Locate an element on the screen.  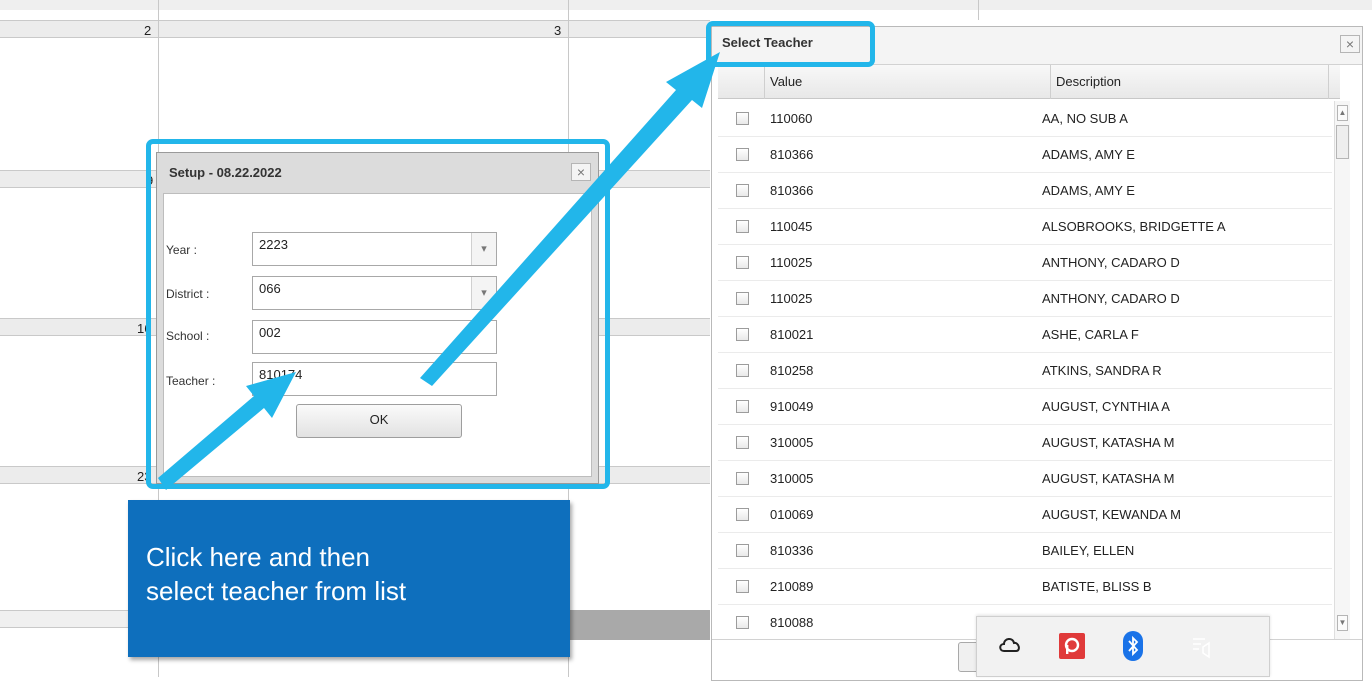
cloud-icon is located at coordinates (1010, 645).